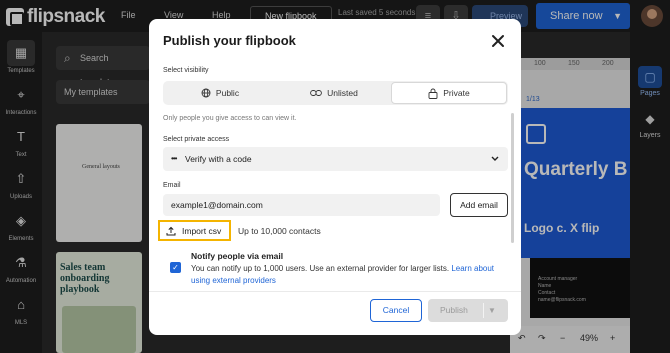  Describe the element at coordinates (229, 40) in the screenshot. I see `dialog-title: Publish your flipbook` at that location.